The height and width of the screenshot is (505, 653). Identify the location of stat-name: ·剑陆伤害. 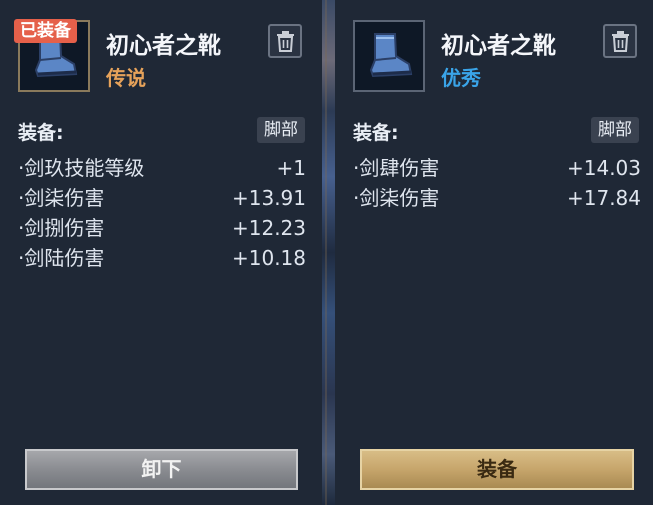
(61, 258).